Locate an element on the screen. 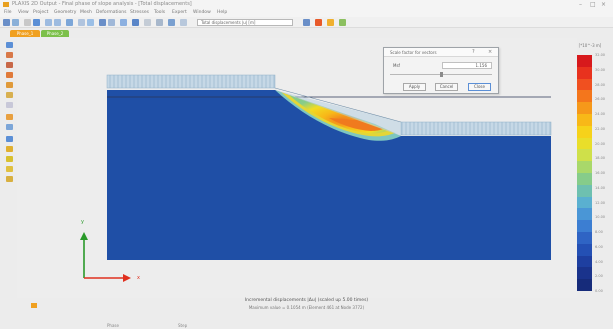  point-tool-icon is located at coordinates (9, 65).